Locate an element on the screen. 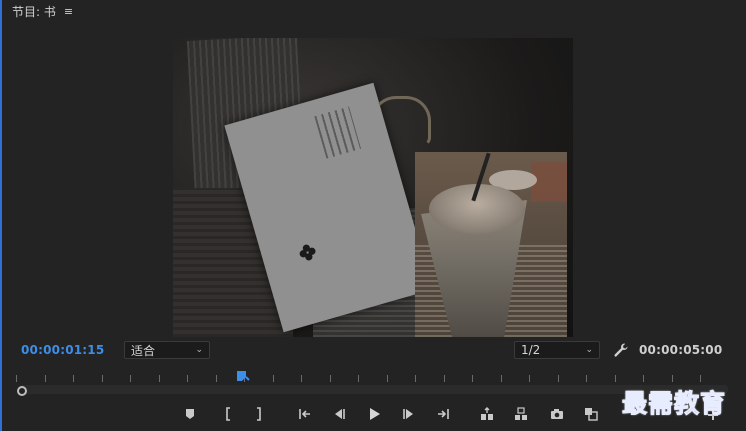 This screenshot has height=431, width=746. go-to-in-icon is located at coordinates (304, 414).